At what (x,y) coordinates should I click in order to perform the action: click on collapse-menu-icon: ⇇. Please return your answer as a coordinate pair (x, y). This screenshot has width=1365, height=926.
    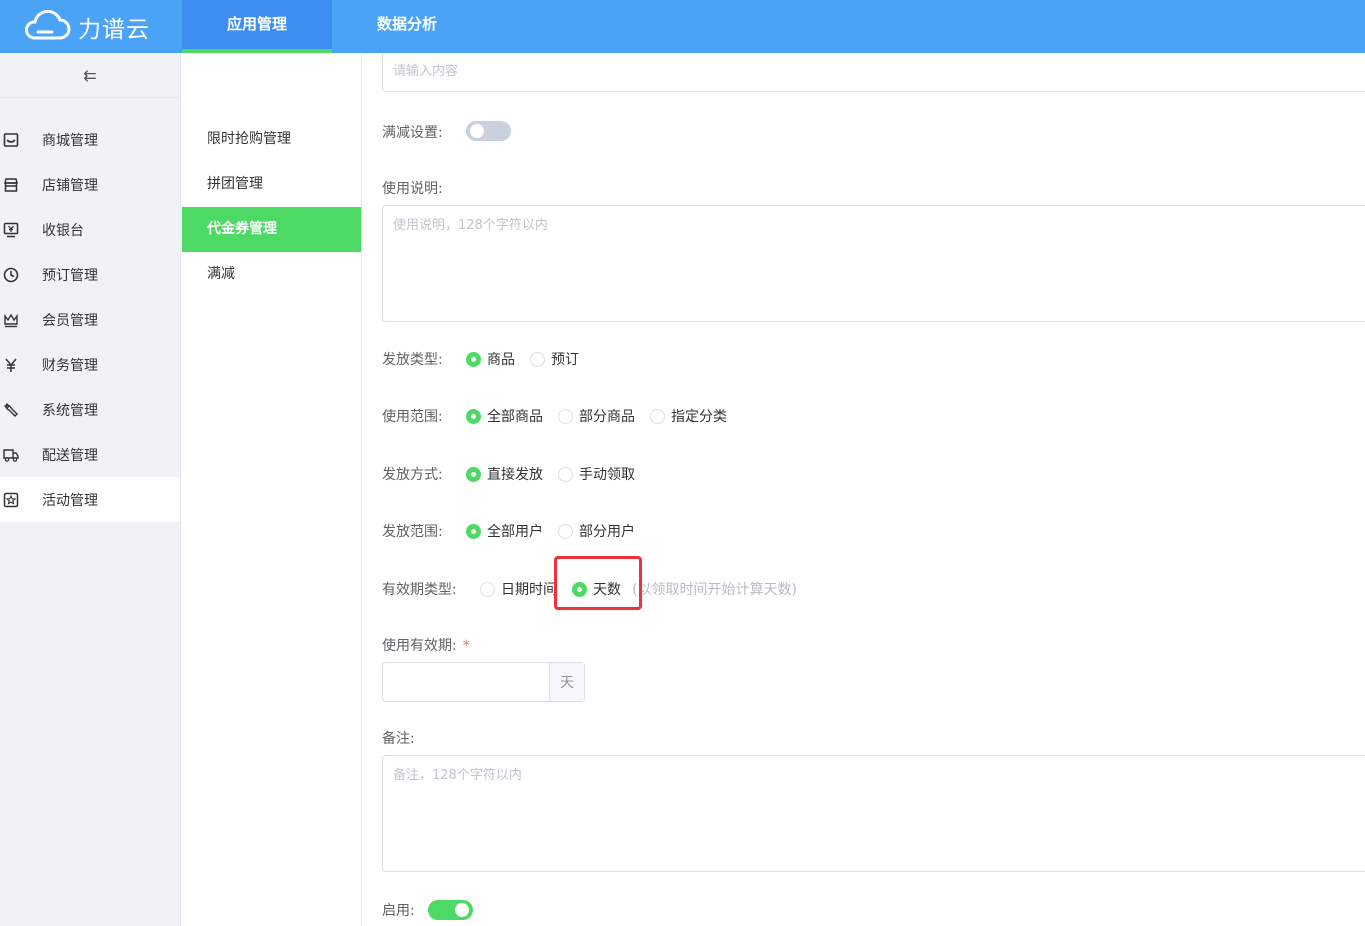
    Looking at the image, I should click on (90, 75).